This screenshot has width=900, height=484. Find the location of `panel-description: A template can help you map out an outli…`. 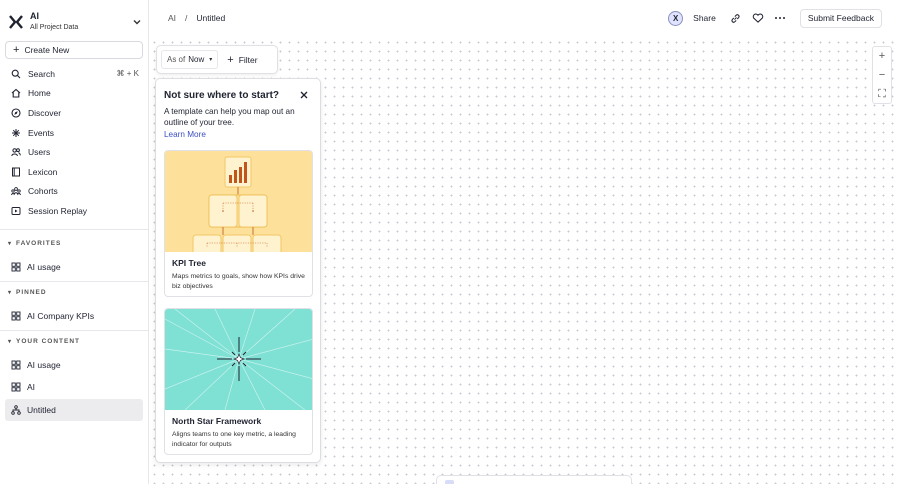

panel-description: A template can help you map out an outli… is located at coordinates (229, 117).